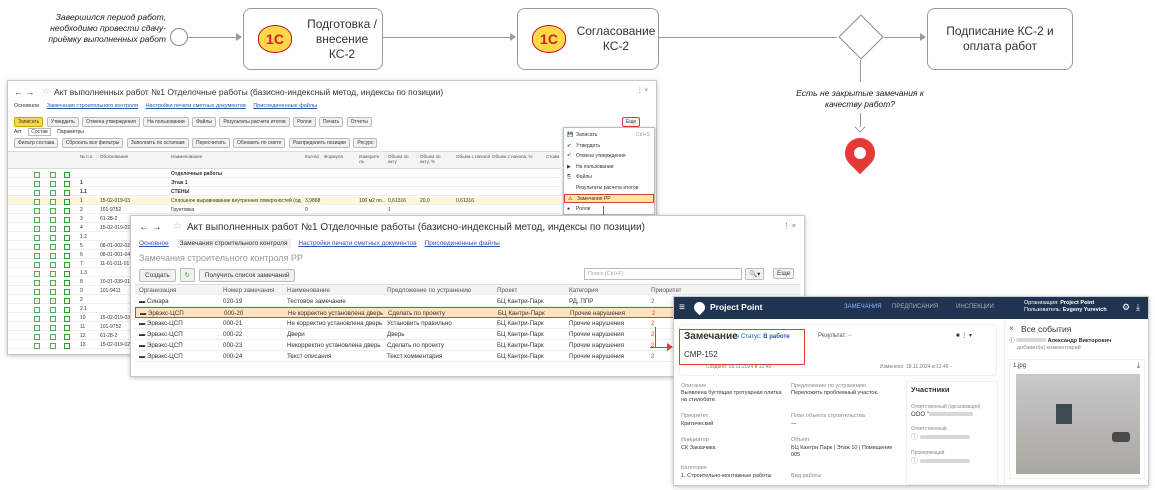  Describe the element at coordinates (1138, 307) in the screenshot. I see `download-icon: ⤓` at that location.